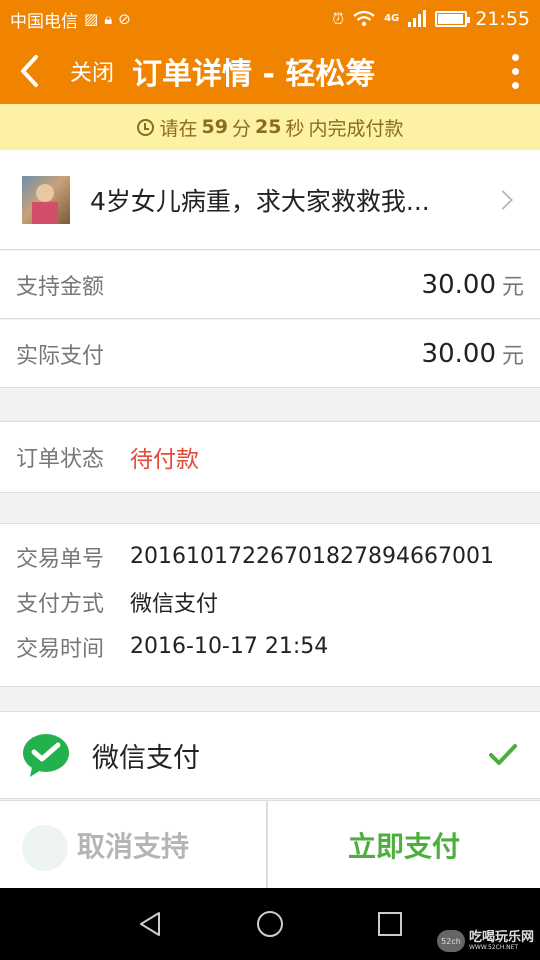 This screenshot has height=960, width=540. Describe the element at coordinates (46, 199) in the screenshot. I see `project-thumbnail` at that location.